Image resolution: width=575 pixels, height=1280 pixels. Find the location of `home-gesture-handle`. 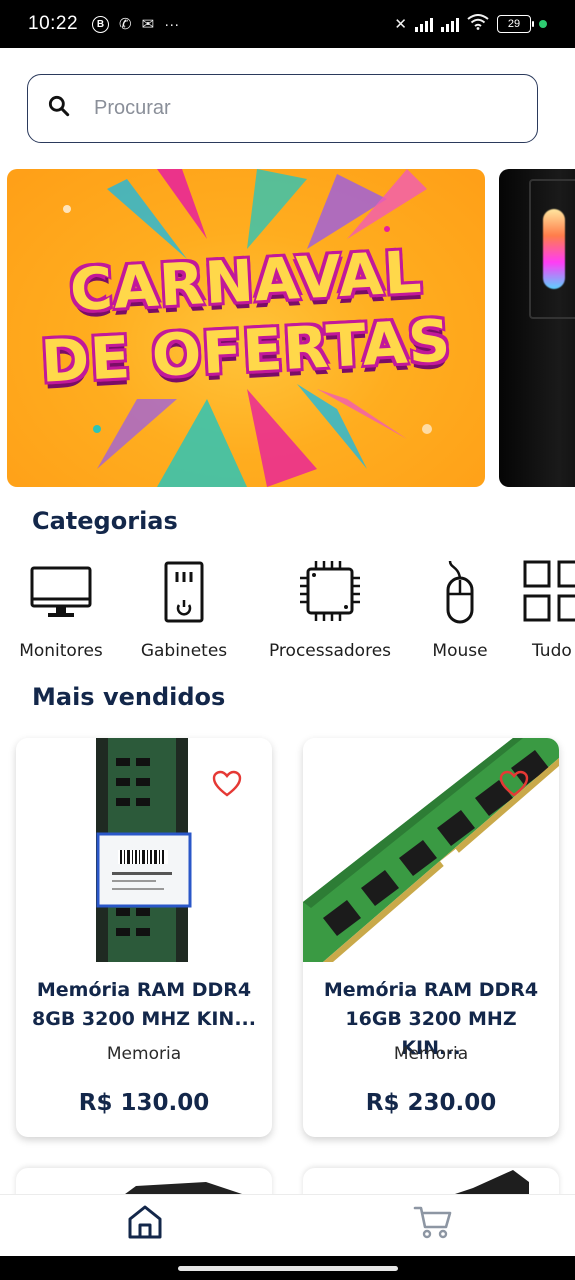

home-gesture-handle is located at coordinates (288, 1268).